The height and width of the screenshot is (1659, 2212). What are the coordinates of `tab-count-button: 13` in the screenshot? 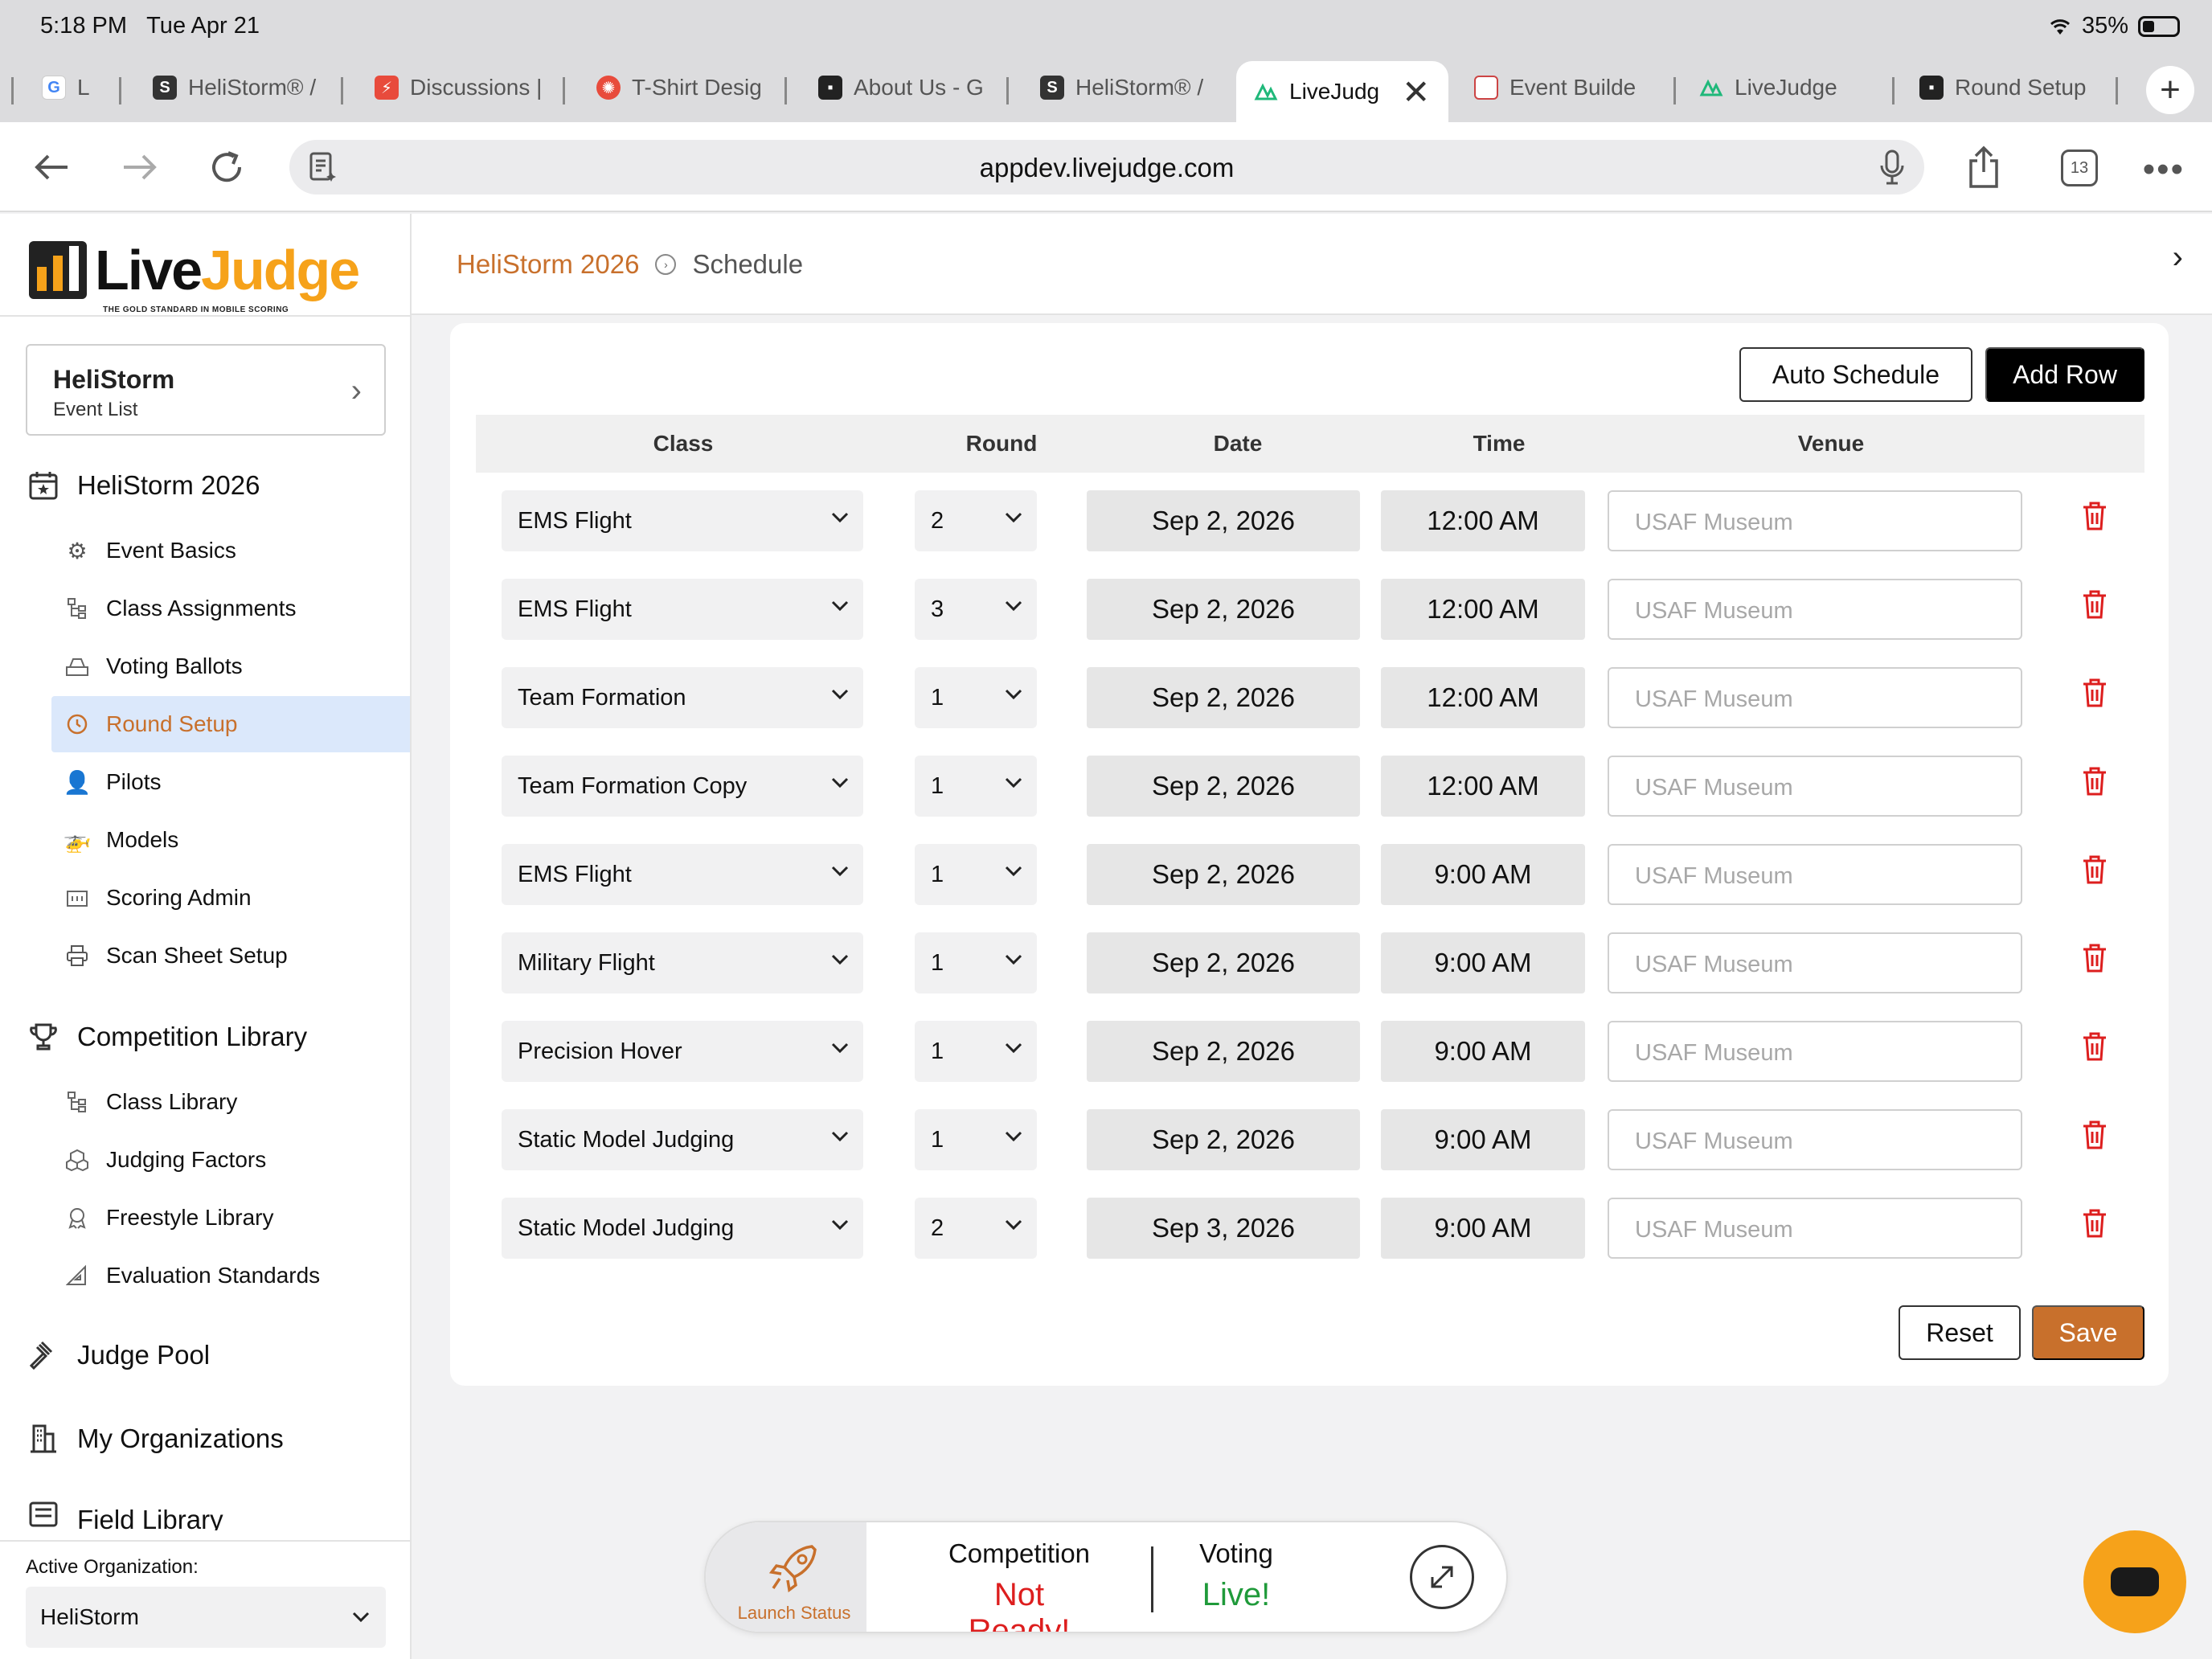 It's located at (2079, 168).